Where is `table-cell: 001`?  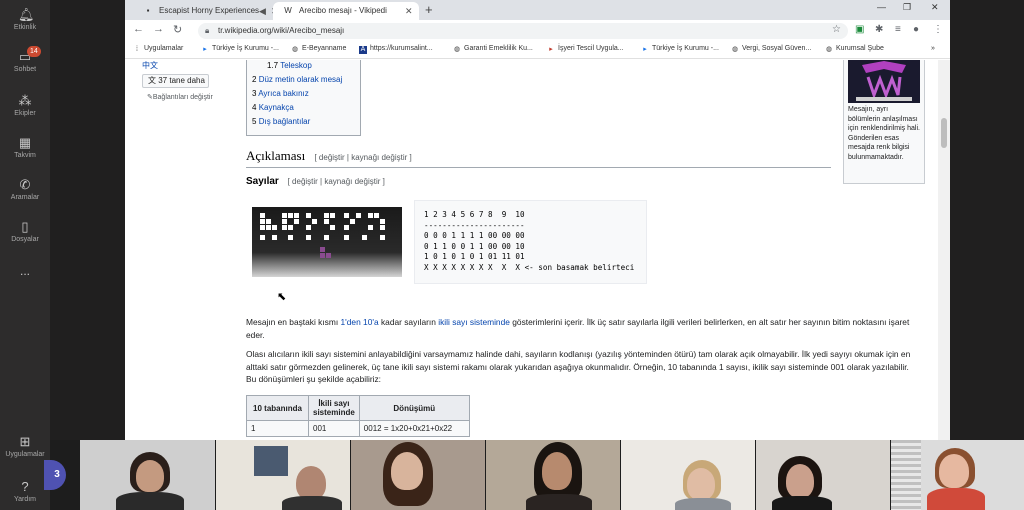 table-cell: 001 is located at coordinates (334, 428).